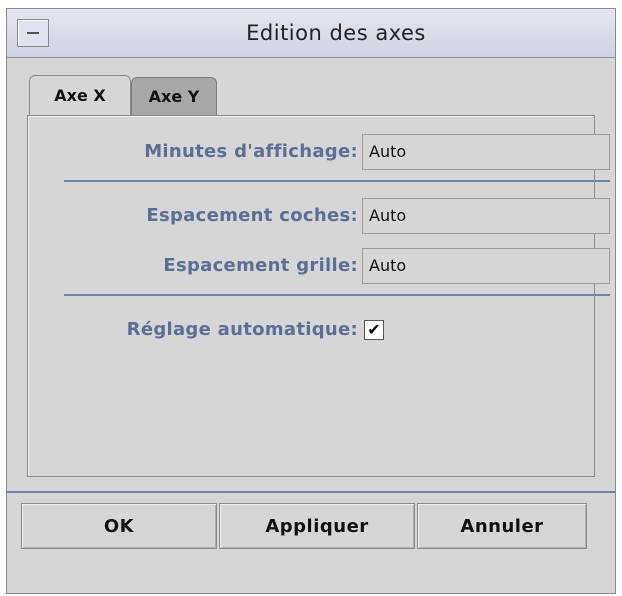  Describe the element at coordinates (486, 266) in the screenshot. I see `grid-spacing-field: Auto` at that location.